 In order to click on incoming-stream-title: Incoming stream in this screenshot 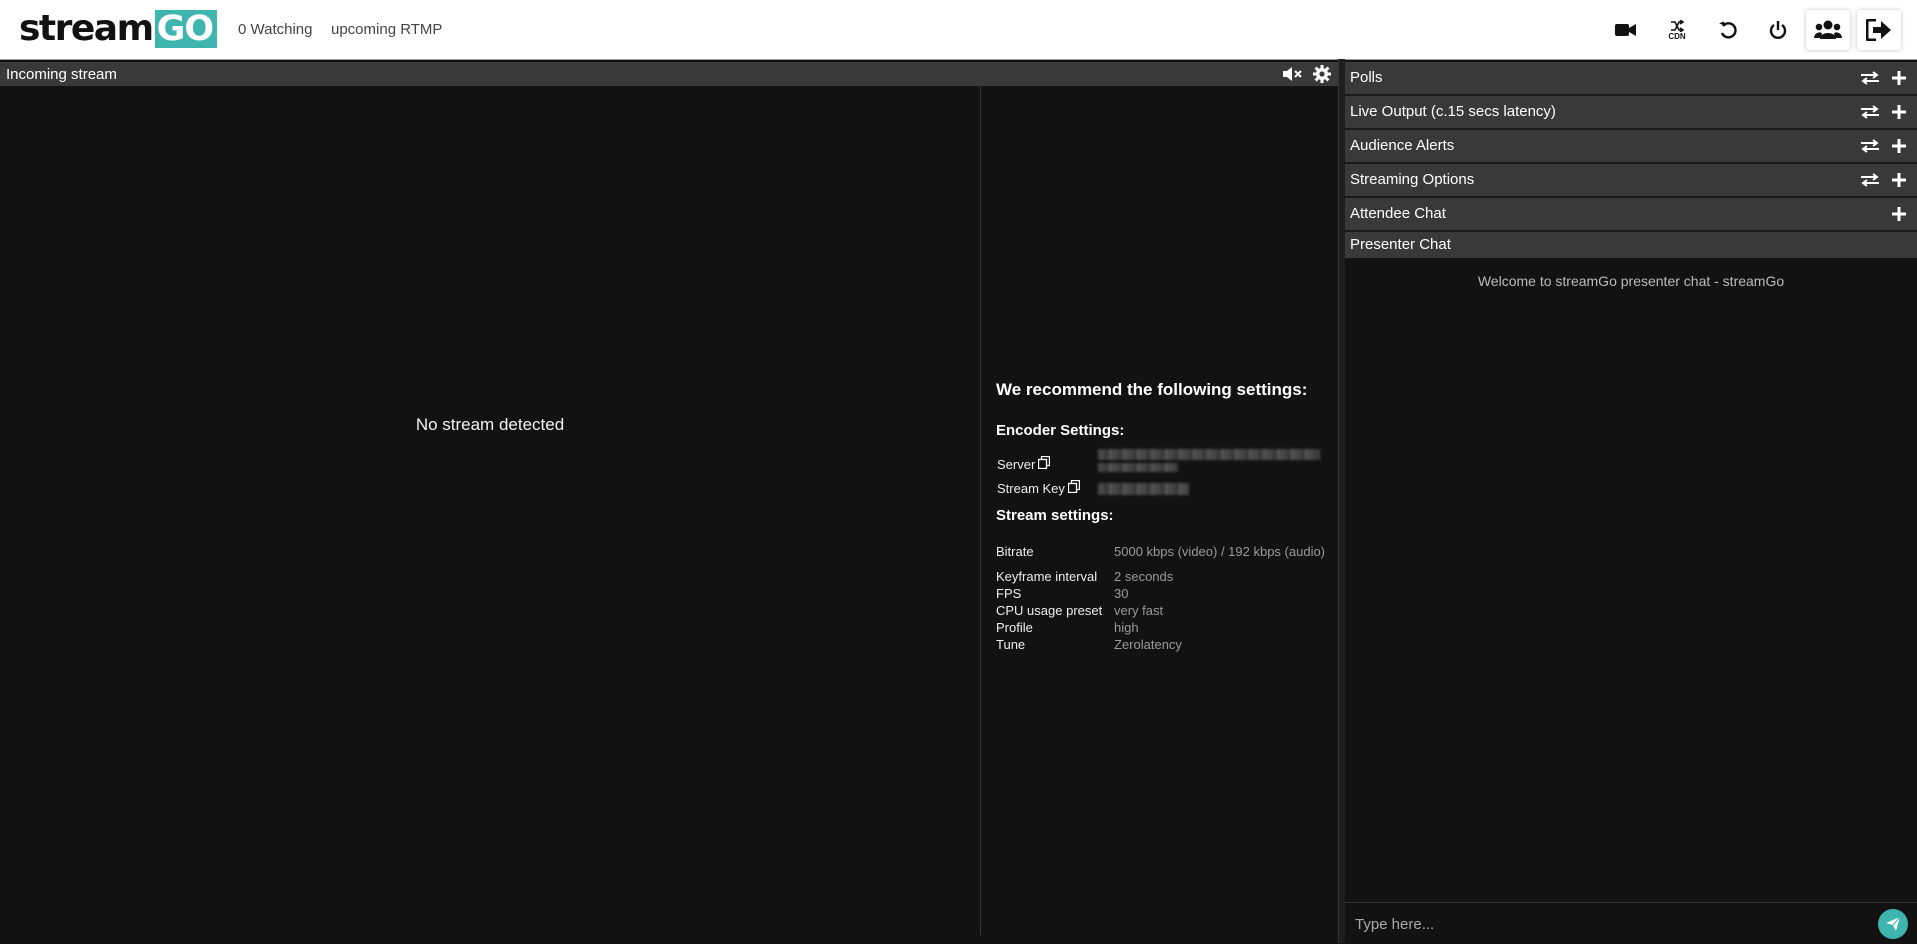, I will do `click(61, 74)`.